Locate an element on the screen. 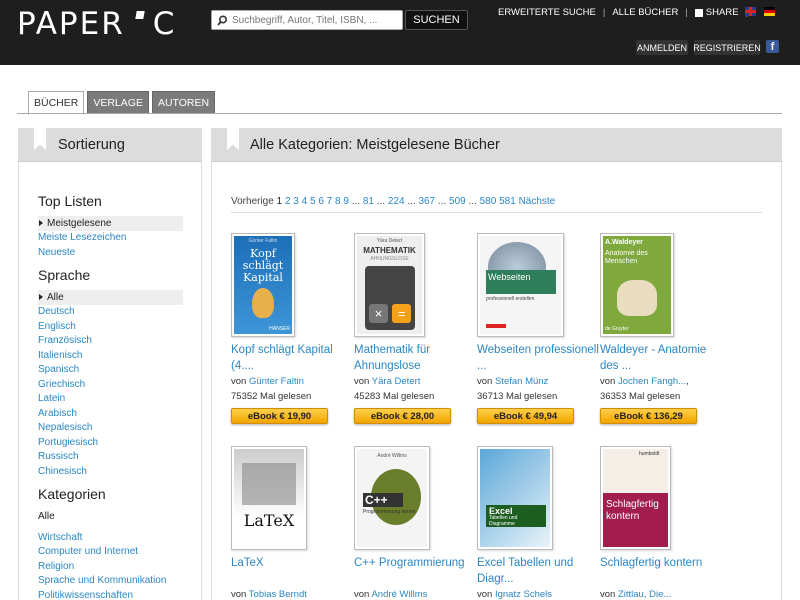 This screenshot has width=800, height=600. book-cover: Yära Detert MATHEMATIK AHNUNGSLOSE × = is located at coordinates (389, 285).